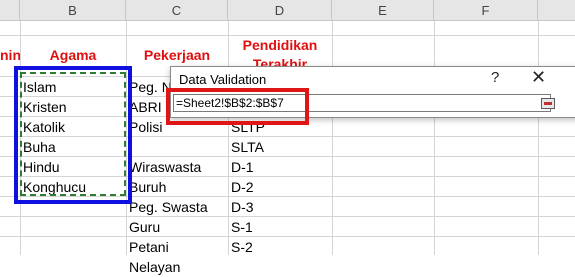 The height and width of the screenshot is (277, 575). I want to click on cell-pendidikan: SLTA, so click(280, 147).